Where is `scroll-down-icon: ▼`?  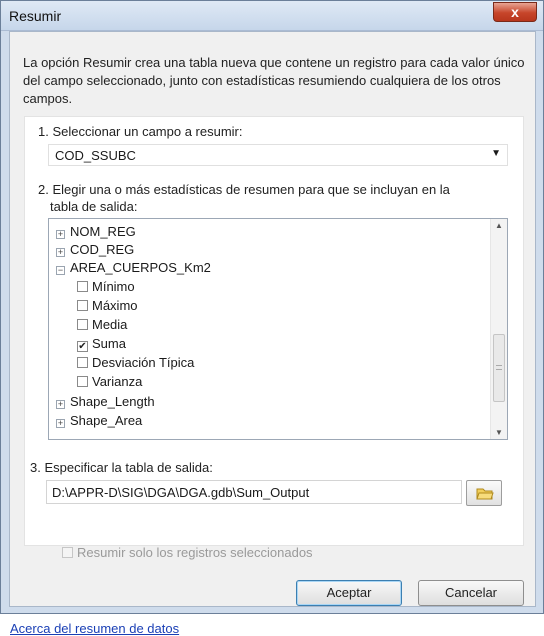
scroll-down-icon: ▼ is located at coordinates (499, 432).